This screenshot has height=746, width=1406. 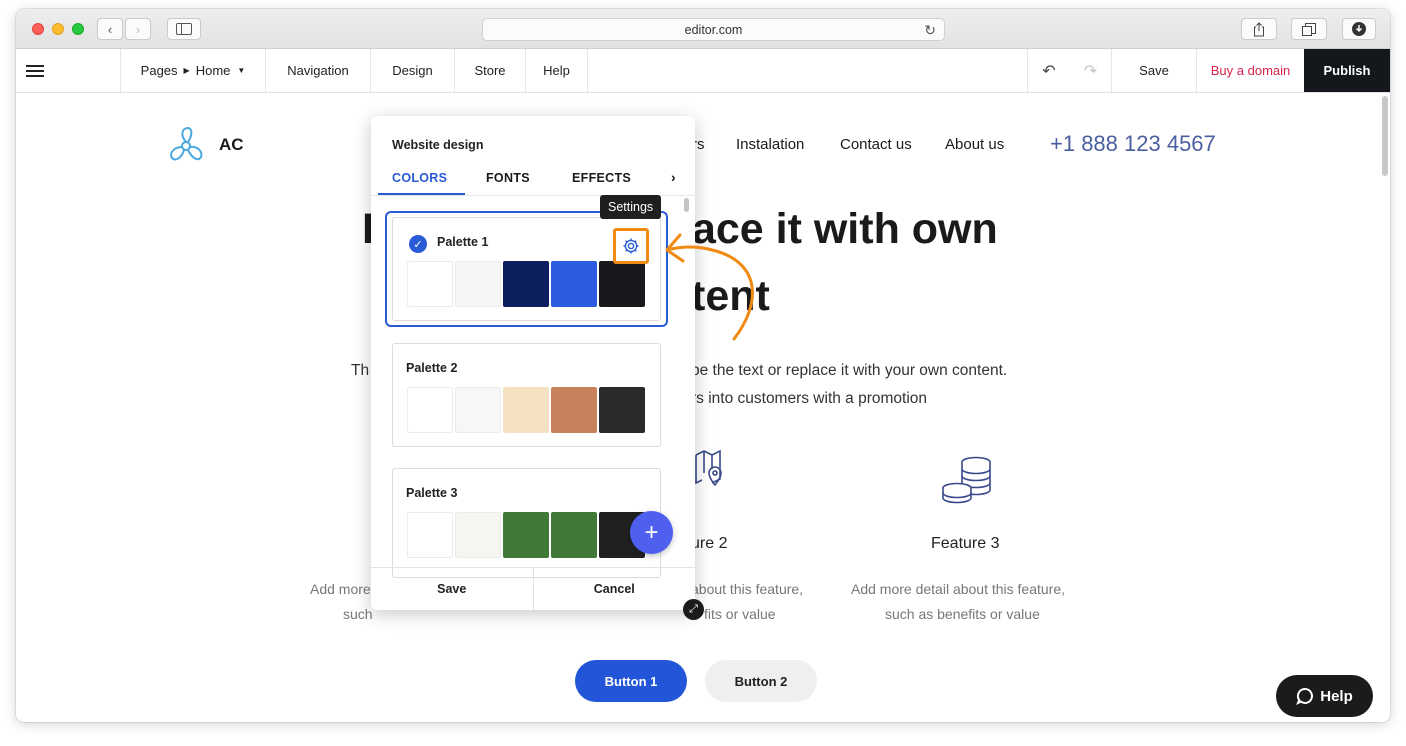 I want to click on site-nav-about: About us, so click(x=974, y=144).